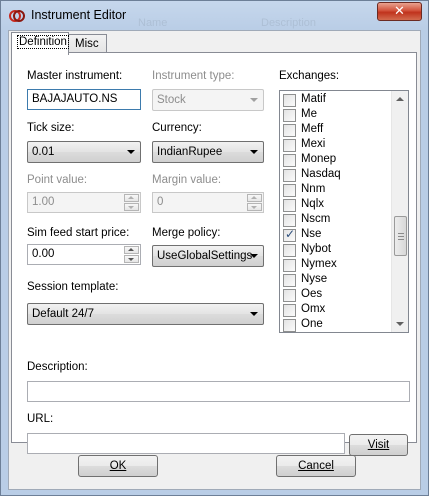 This screenshot has width=429, height=496. I want to click on close-icon: ✕, so click(399, 11).